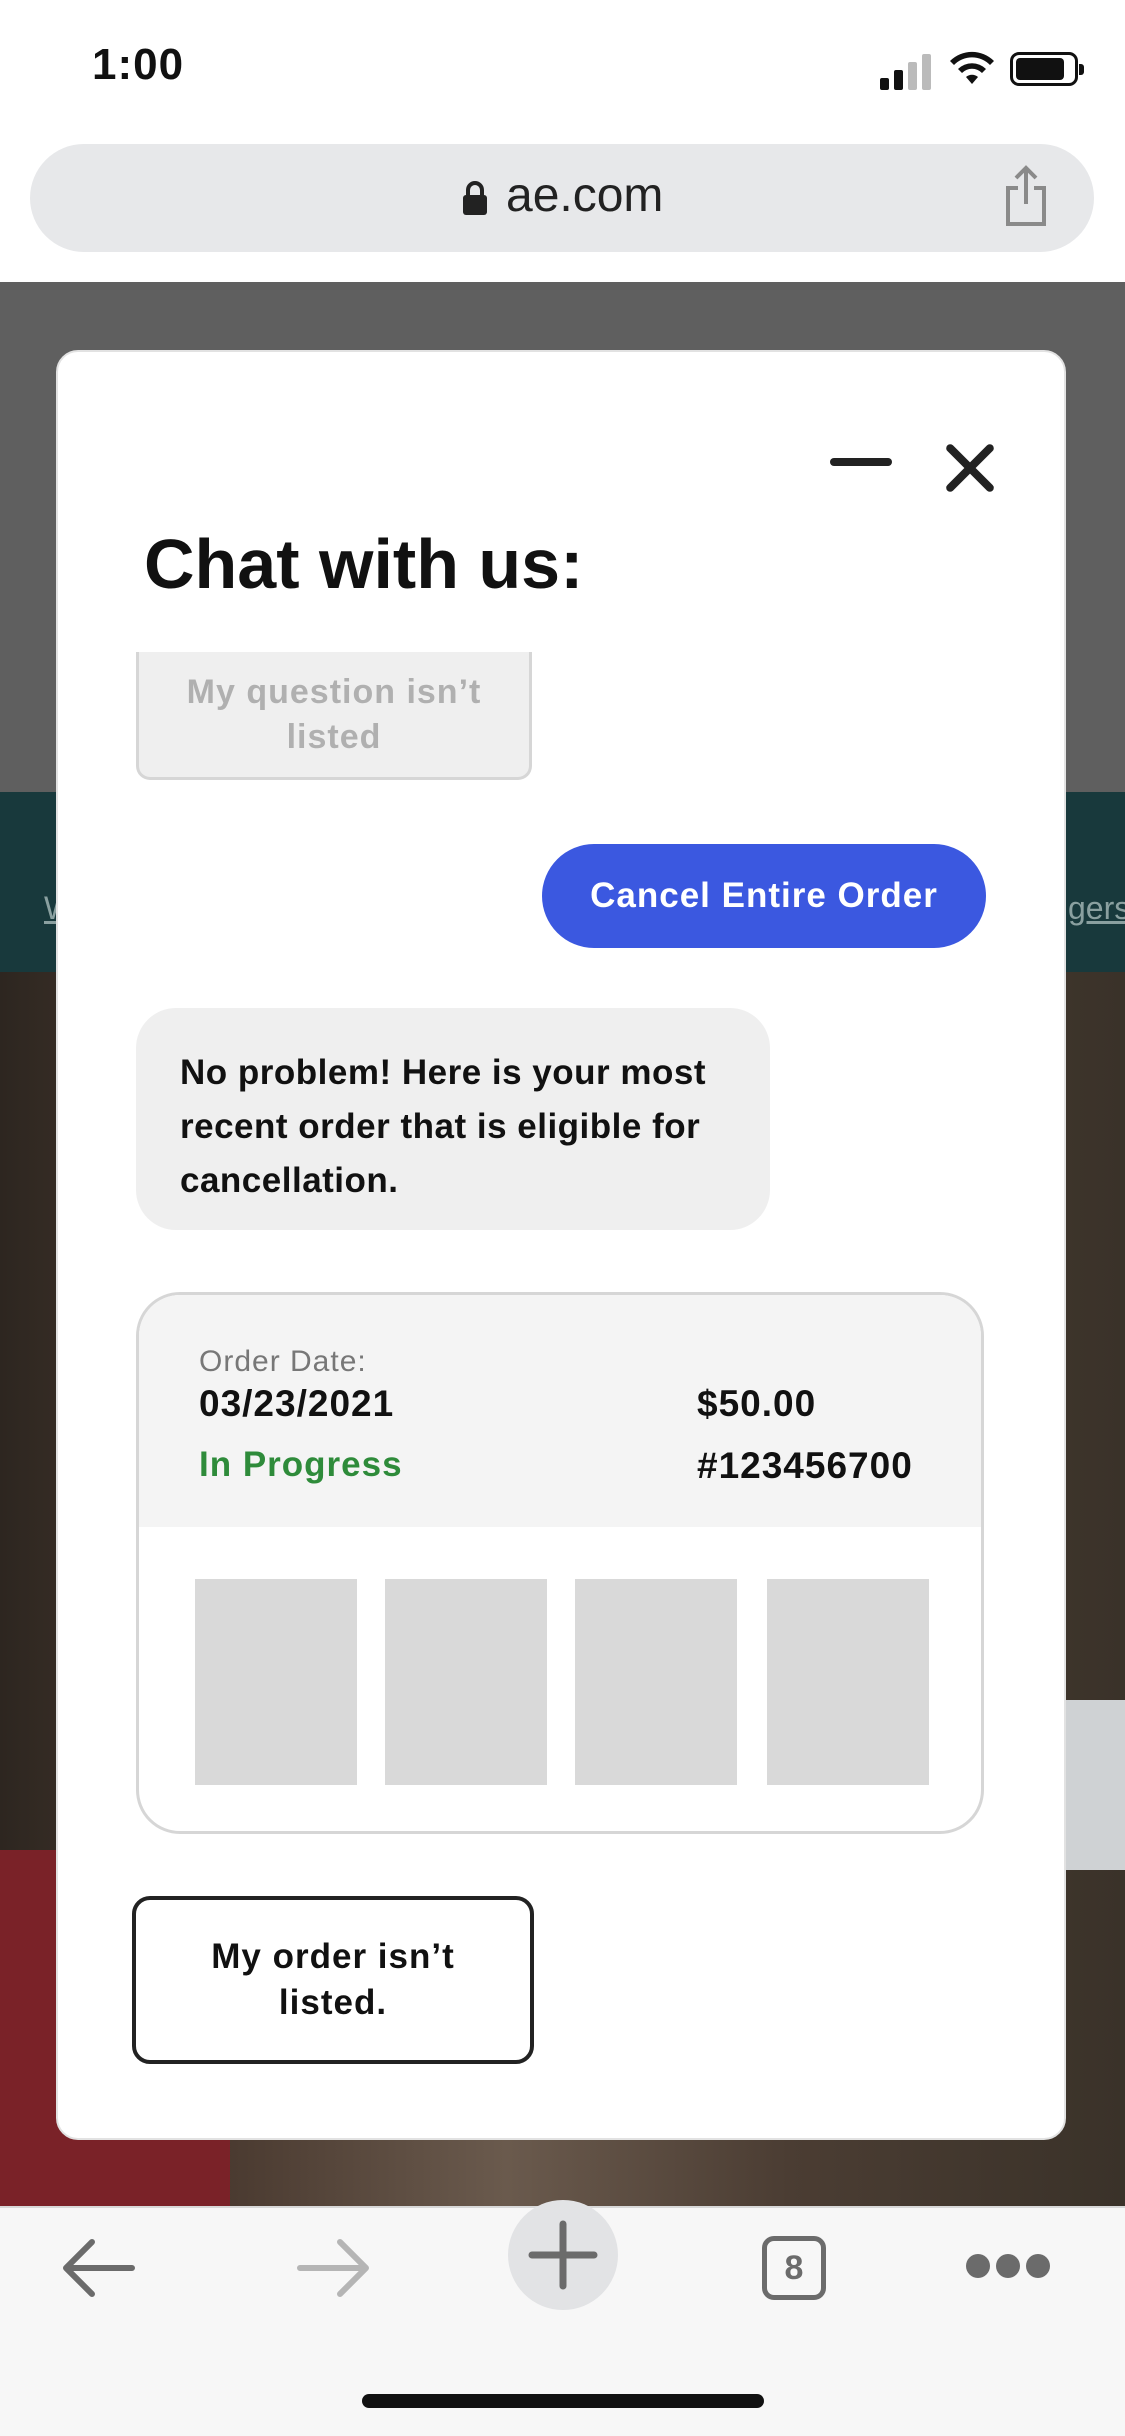 This screenshot has height=2436, width=1125. What do you see at coordinates (297, 1403) in the screenshot?
I see `order-date: 03/23/2021` at bounding box center [297, 1403].